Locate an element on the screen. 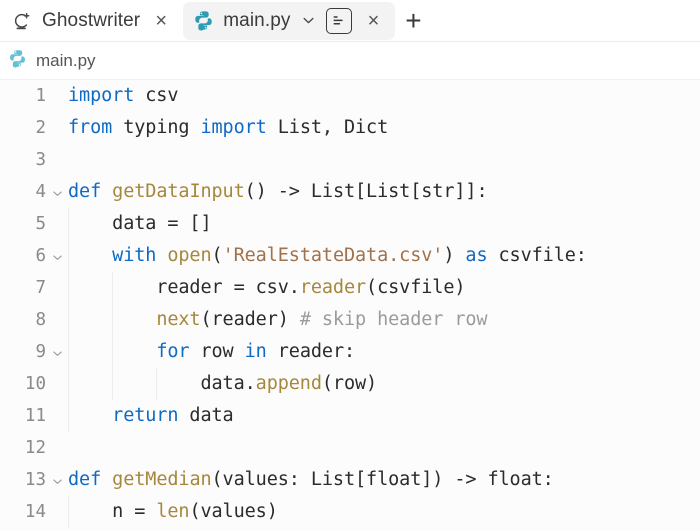 The image size is (700, 531). code-text: next(reader) # skip header row is located at coordinates (384, 320).